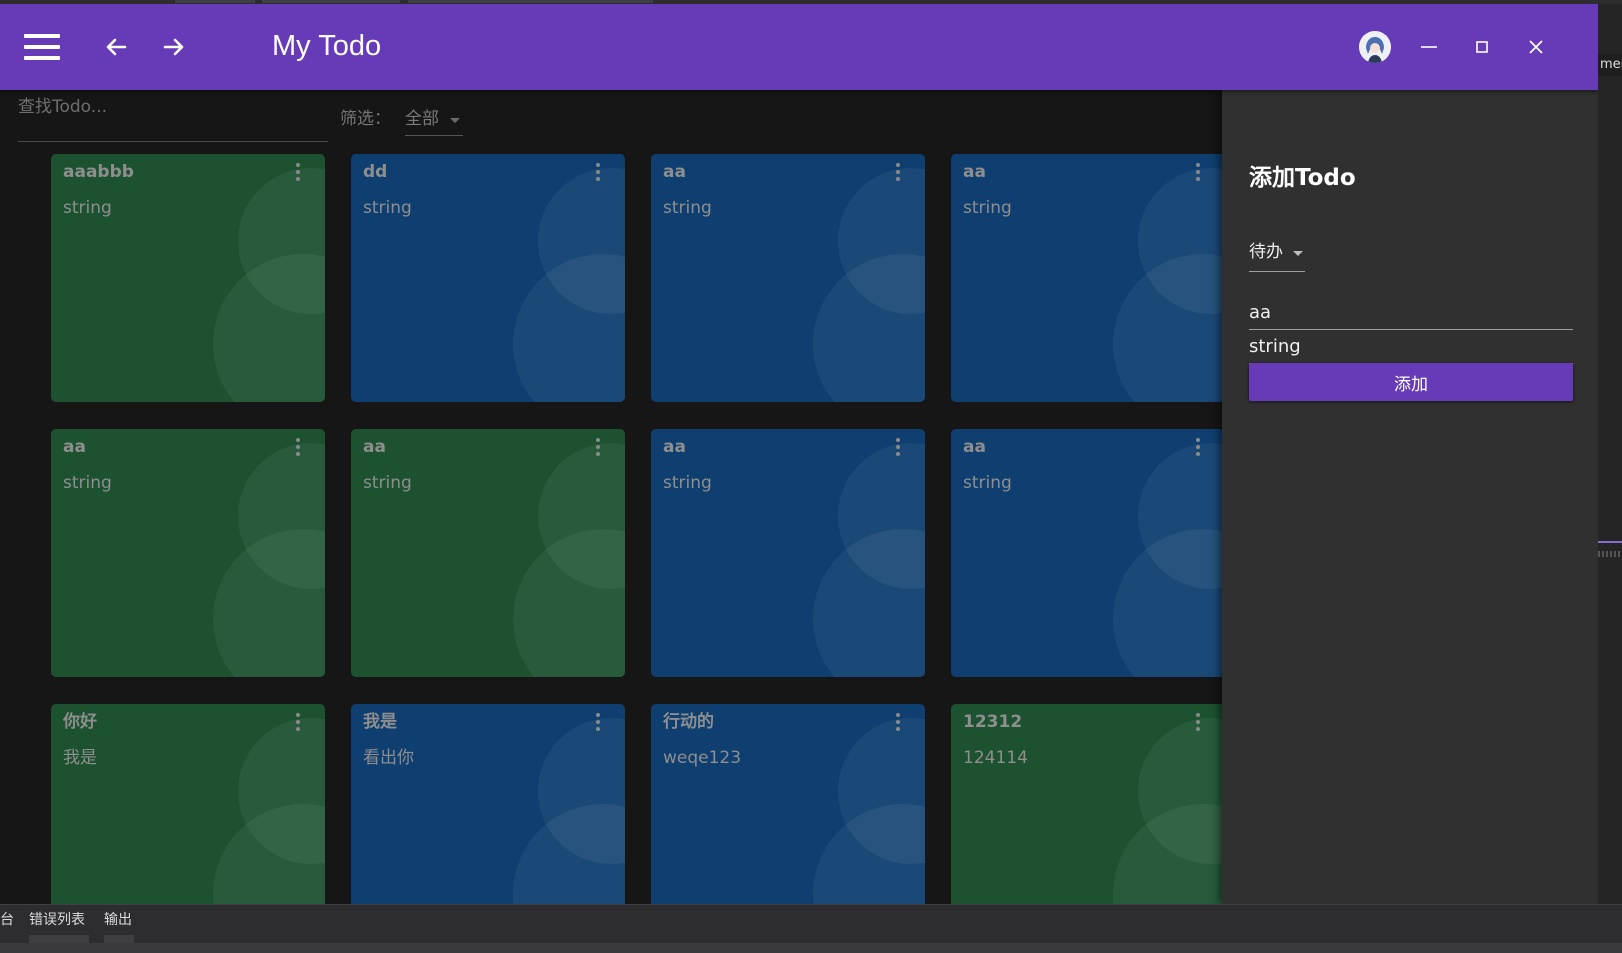 This screenshot has height=953, width=1622. I want to click on todo-card: dd string, so click(488, 278).